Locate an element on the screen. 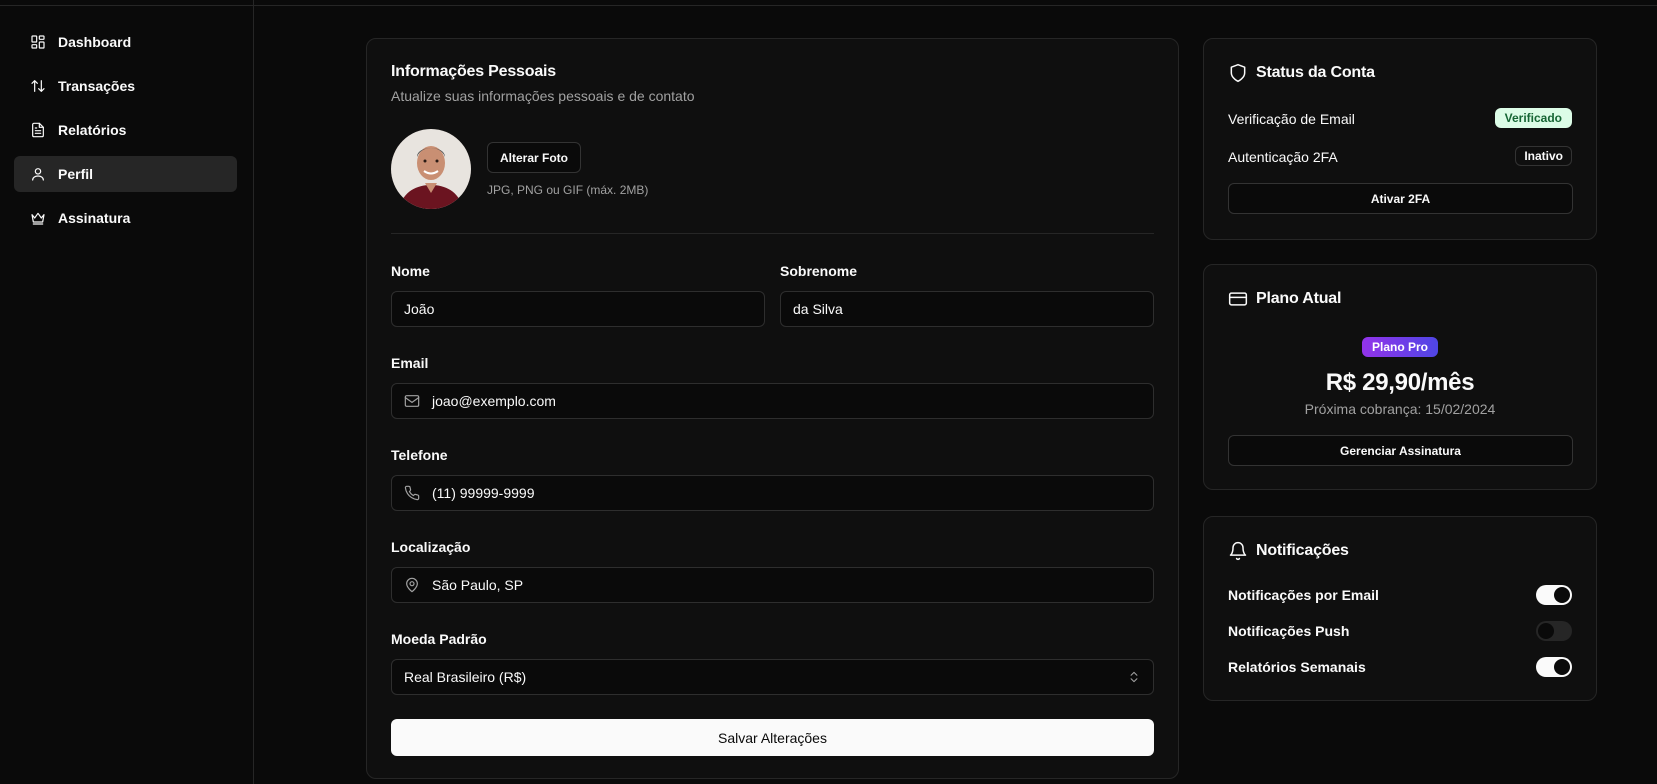 Image resolution: width=1657 pixels, height=784 pixels. avatar-photo is located at coordinates (431, 169).